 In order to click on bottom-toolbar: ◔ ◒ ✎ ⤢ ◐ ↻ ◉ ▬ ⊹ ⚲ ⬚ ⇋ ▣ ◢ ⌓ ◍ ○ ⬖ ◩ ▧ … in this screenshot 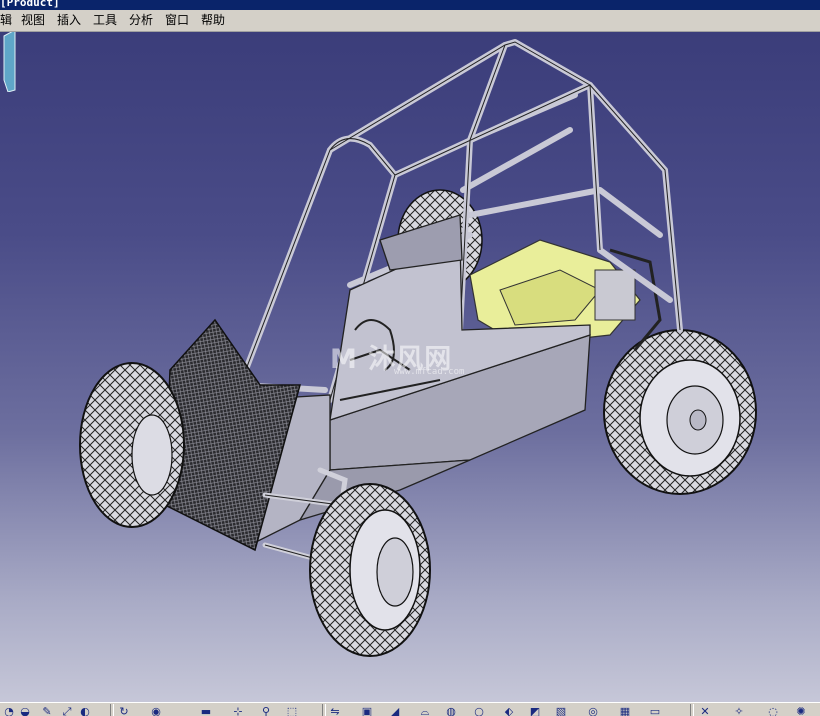, I will do `click(410, 709)`.